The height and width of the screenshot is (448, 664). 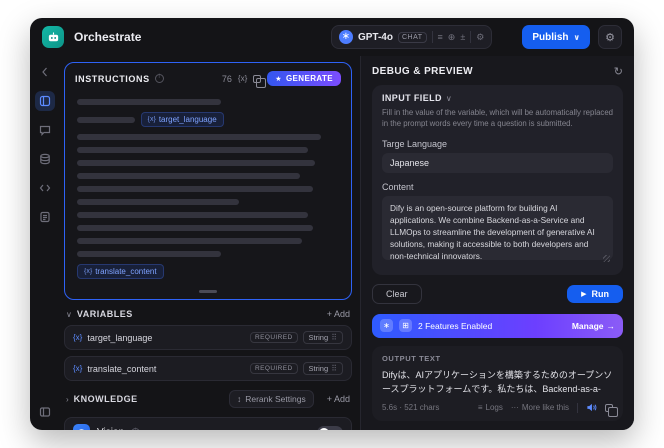 What do you see at coordinates (577, 407) in the screenshot?
I see `footer-divider` at bounding box center [577, 407].